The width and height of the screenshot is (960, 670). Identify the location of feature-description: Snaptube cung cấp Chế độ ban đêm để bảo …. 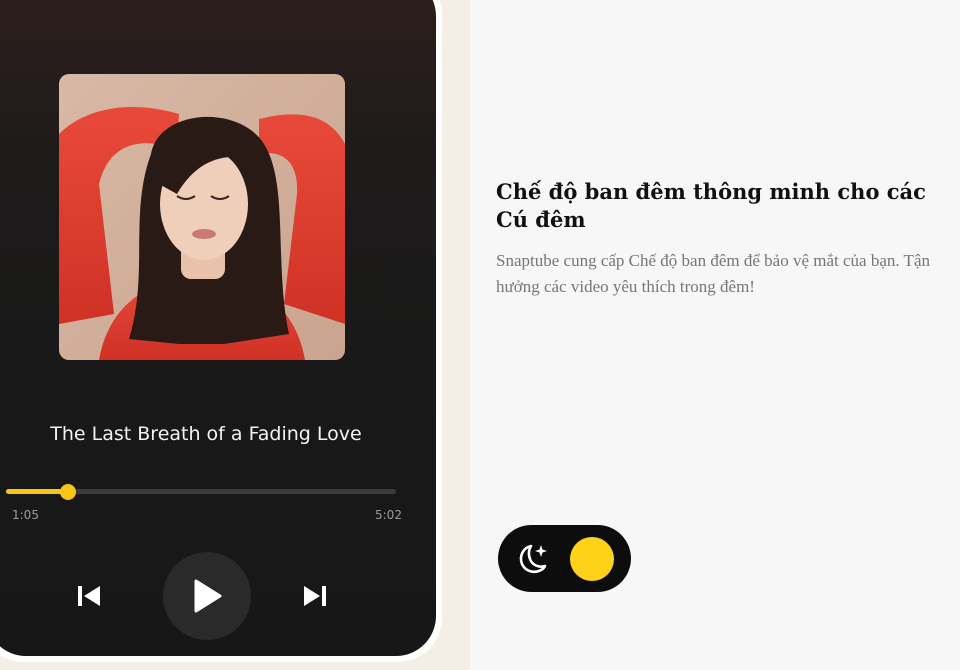
(713, 273).